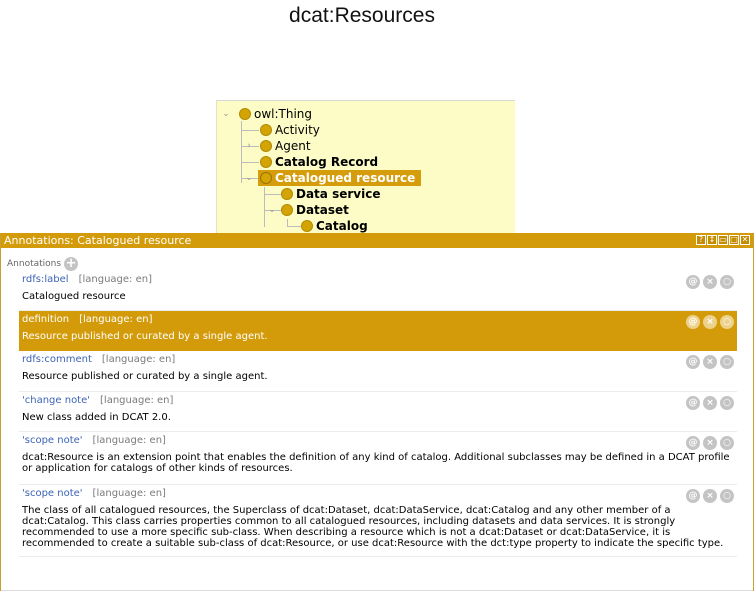 This screenshot has height=591, width=754. I want to click on annotation-value: Catalogued resource, so click(74, 296).